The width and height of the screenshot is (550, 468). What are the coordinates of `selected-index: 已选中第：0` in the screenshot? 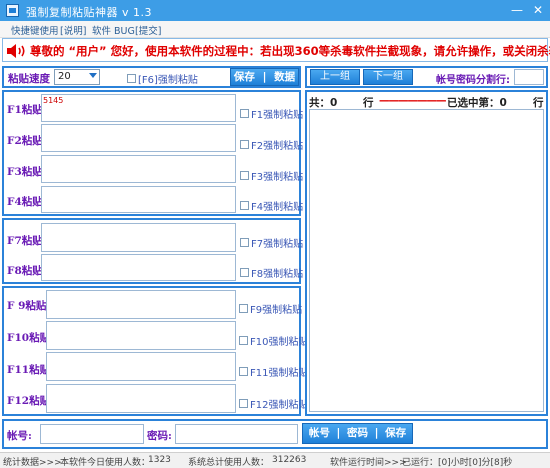 It's located at (477, 103).